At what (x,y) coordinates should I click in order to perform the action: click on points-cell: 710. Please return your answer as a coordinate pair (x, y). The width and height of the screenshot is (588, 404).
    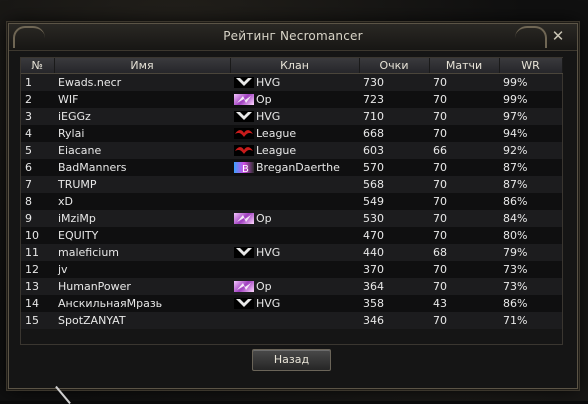
    Looking at the image, I should click on (394, 116).